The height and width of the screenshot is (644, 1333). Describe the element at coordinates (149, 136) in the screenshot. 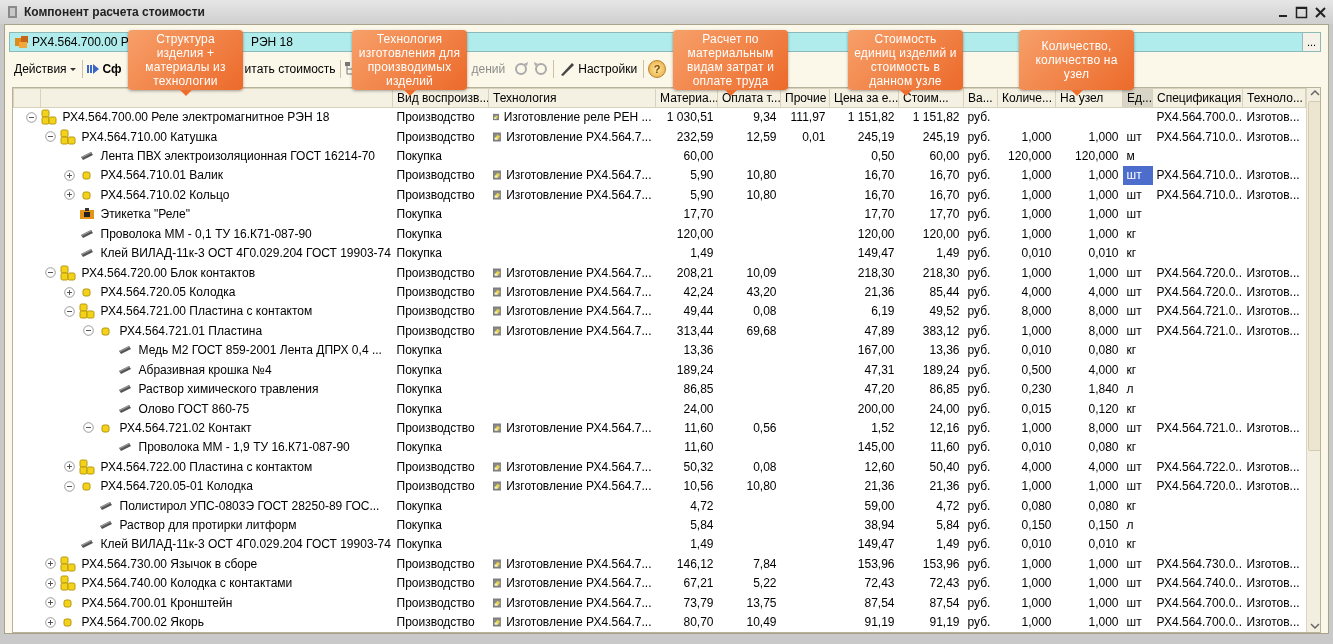

I see `item-name: РХ4.564.710.00 Катушка` at that location.